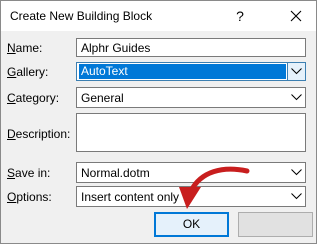 Image resolution: width=320 pixels, height=244 pixels. I want to click on help-icon: ?, so click(240, 16).